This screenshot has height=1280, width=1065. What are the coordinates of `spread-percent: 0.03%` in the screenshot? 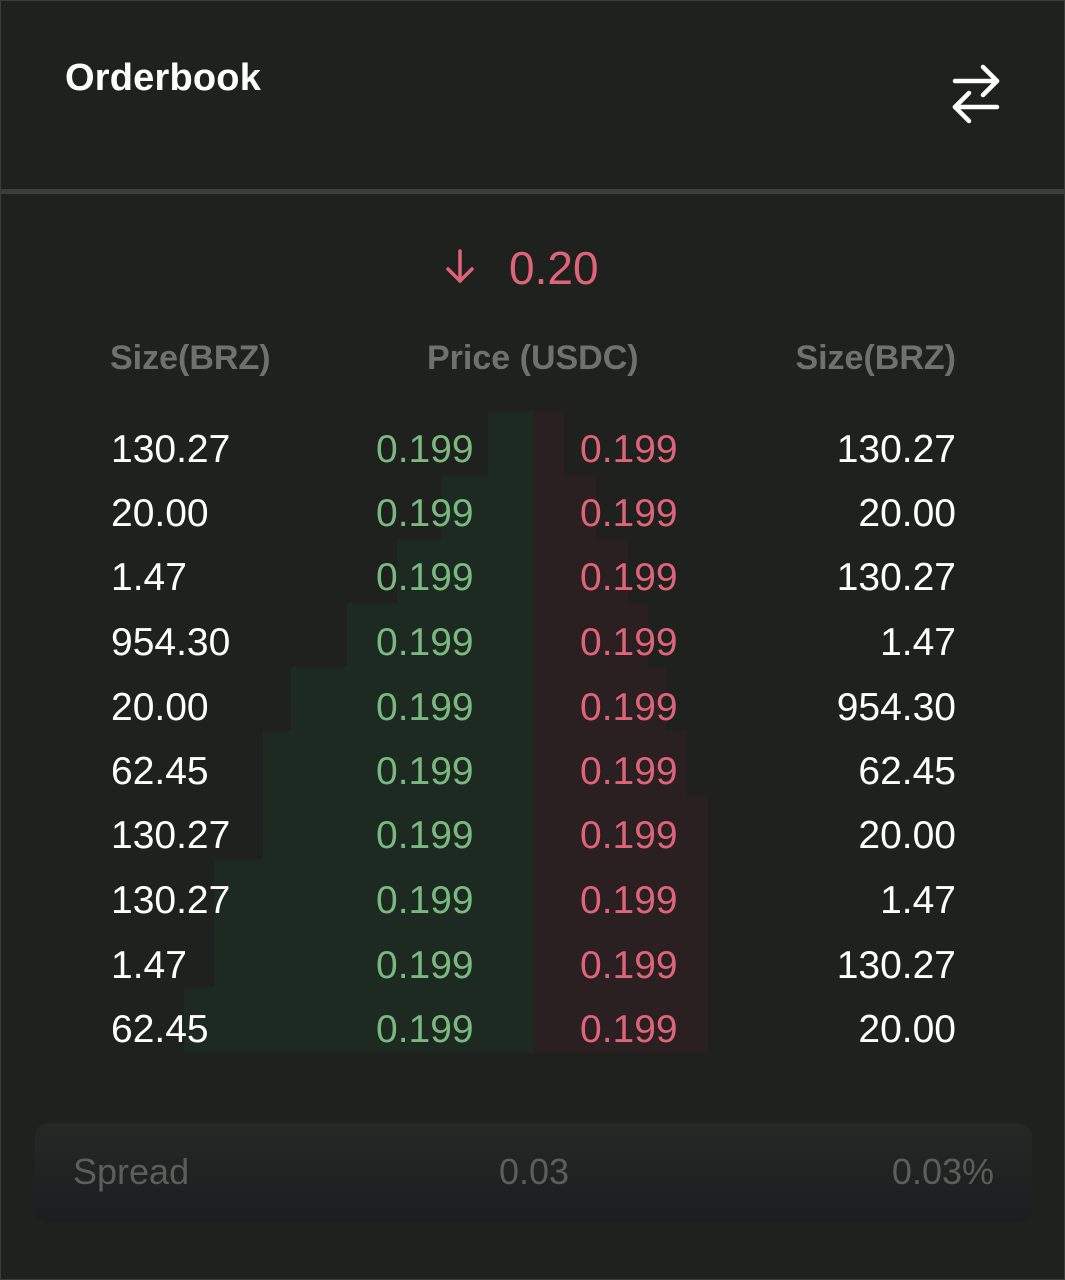 It's located at (942, 1171).